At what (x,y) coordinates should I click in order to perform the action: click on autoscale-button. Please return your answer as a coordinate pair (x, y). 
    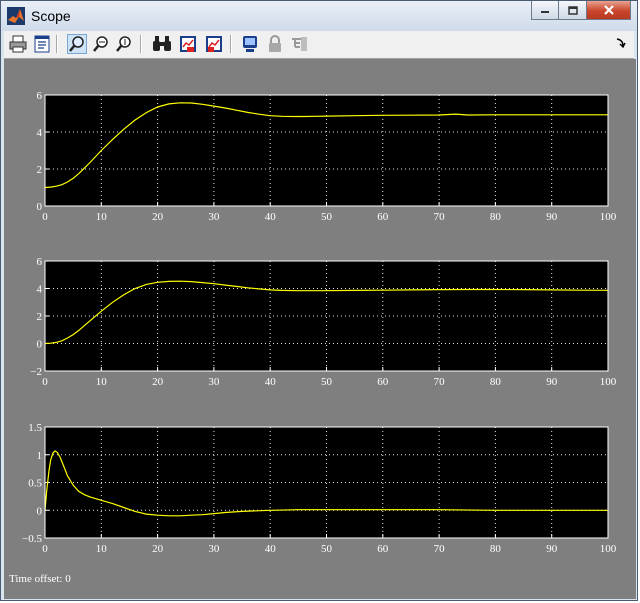
    Looking at the image, I should click on (162, 44).